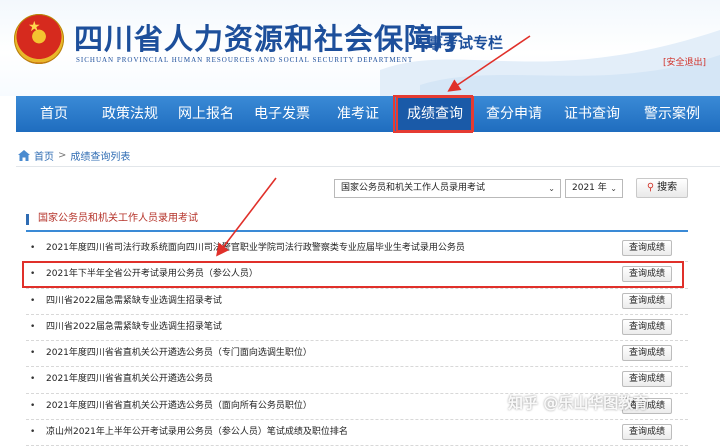  What do you see at coordinates (684, 61) in the screenshot?
I see `safe-exit-link: [安全退出]` at bounding box center [684, 61].